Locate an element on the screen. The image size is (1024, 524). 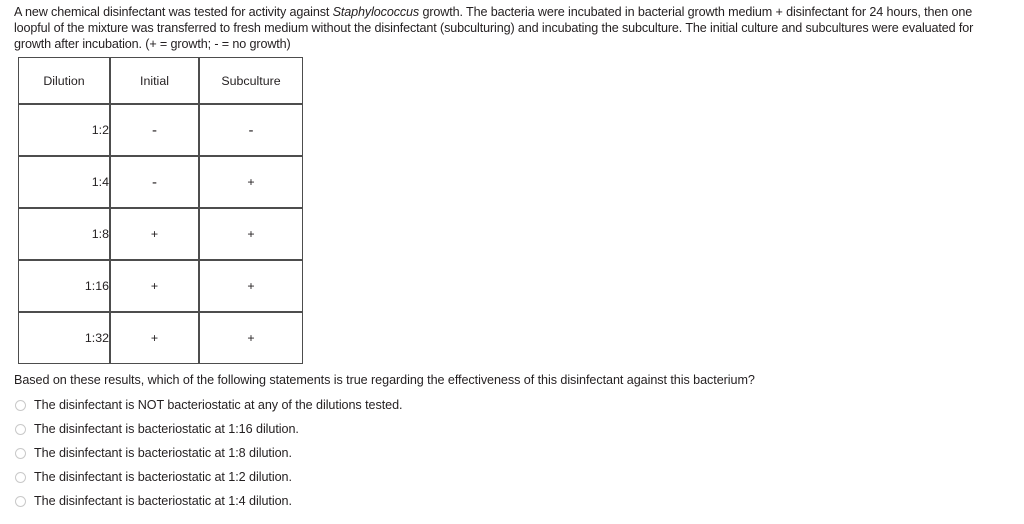
column-header-dilution: Dilution is located at coordinates (64, 80).